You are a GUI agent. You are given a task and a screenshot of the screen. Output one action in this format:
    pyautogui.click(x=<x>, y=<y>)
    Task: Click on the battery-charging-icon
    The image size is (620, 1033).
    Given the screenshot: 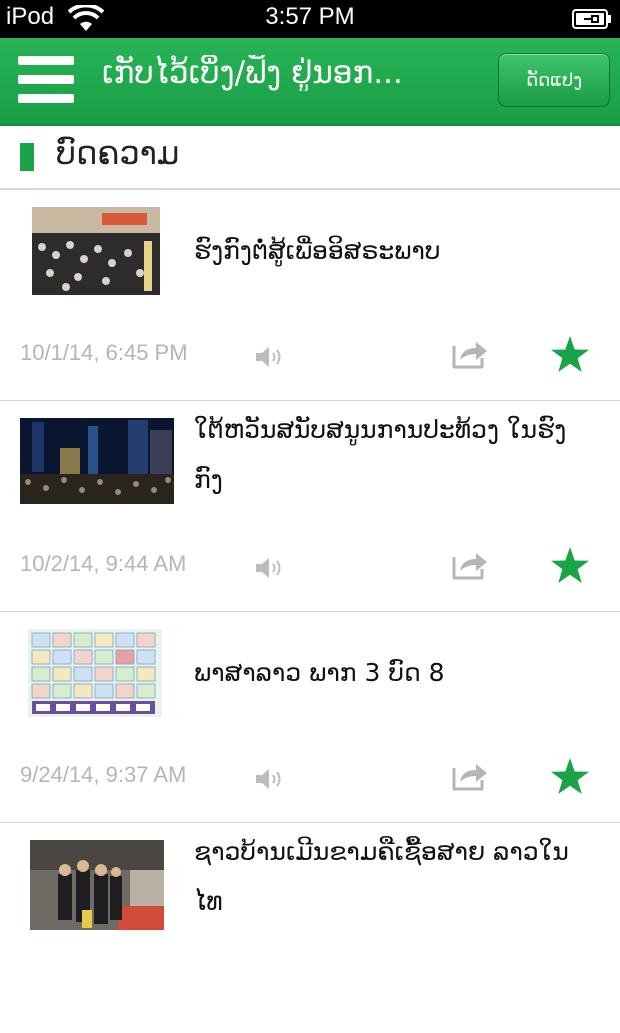 What is the action you would take?
    pyautogui.click(x=591, y=19)
    